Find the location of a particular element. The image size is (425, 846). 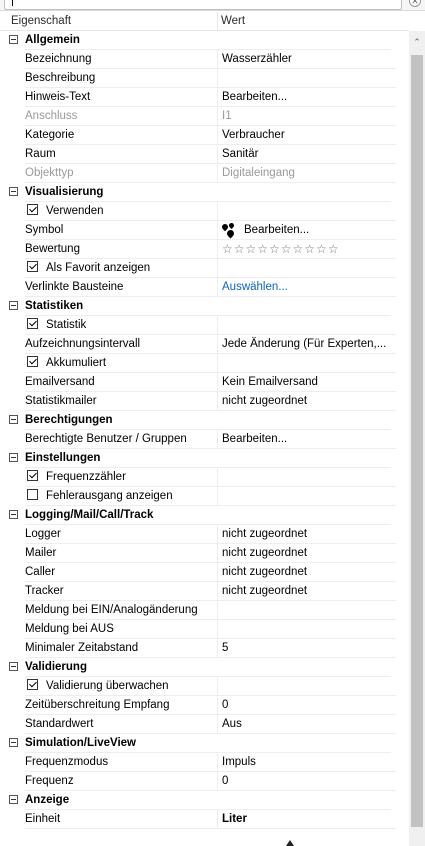

category-row-berechtigungen: Berechtigungen is located at coordinates (204, 420).